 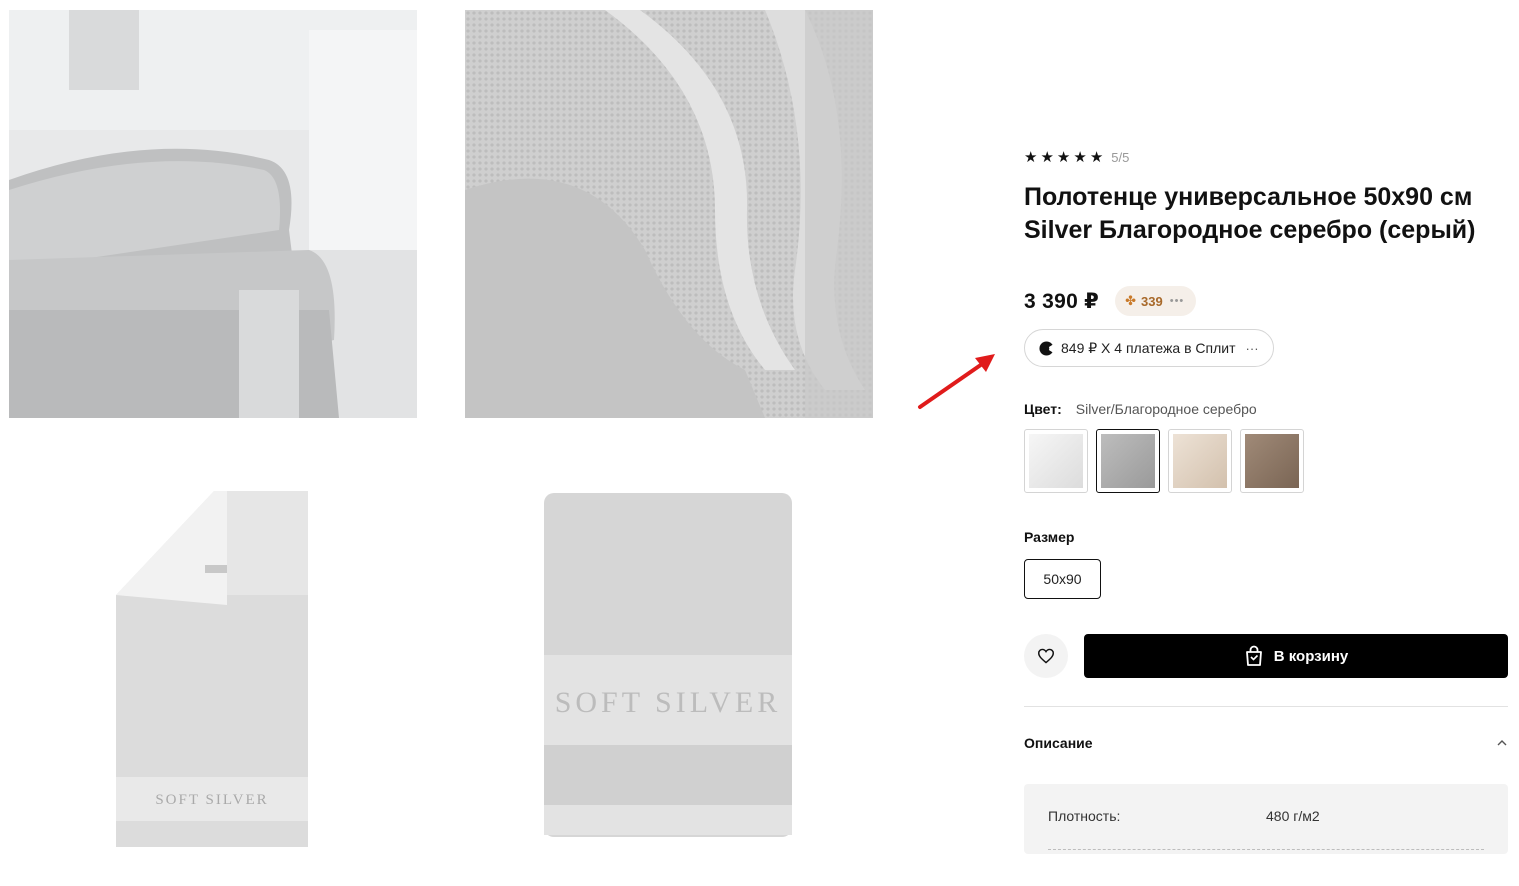 I want to click on spec-row: Плотность: 480 г/м2, so click(x=1266, y=816).